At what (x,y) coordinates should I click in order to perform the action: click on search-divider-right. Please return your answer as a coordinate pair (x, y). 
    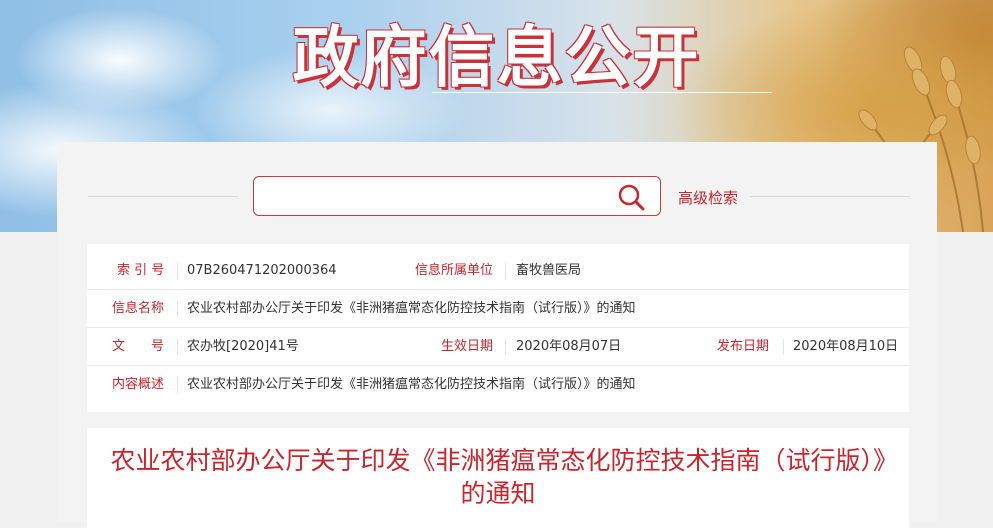
    Looking at the image, I should click on (830, 196).